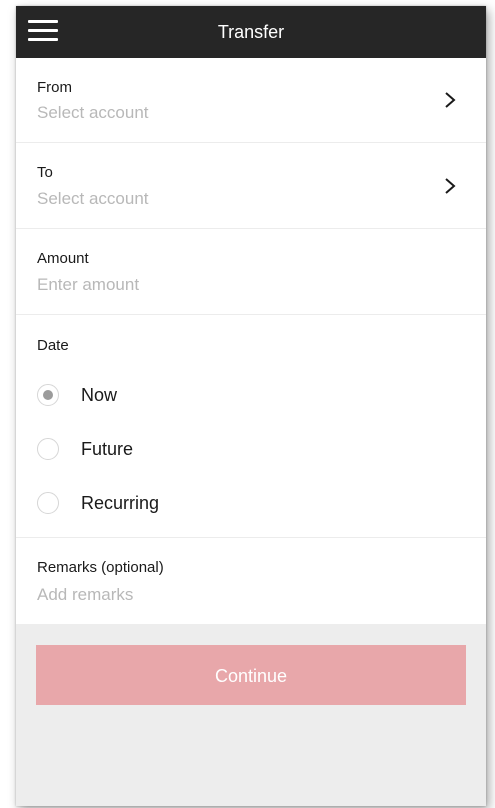 The image size is (495, 808). Describe the element at coordinates (100, 567) in the screenshot. I see `remarks-label: Remarks (optional)` at that location.